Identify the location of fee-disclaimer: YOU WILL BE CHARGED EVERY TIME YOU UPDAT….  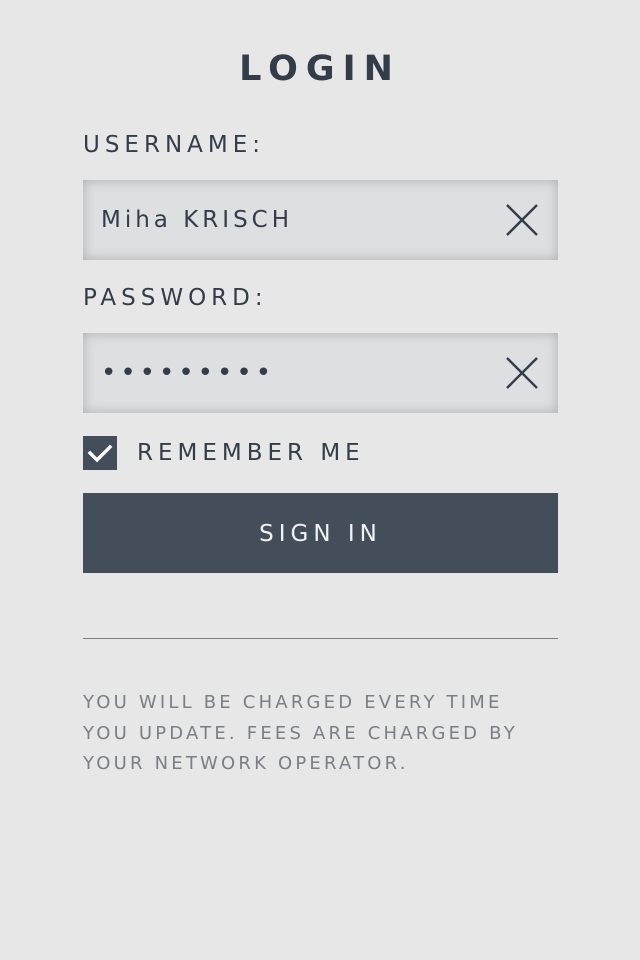
(333, 734).